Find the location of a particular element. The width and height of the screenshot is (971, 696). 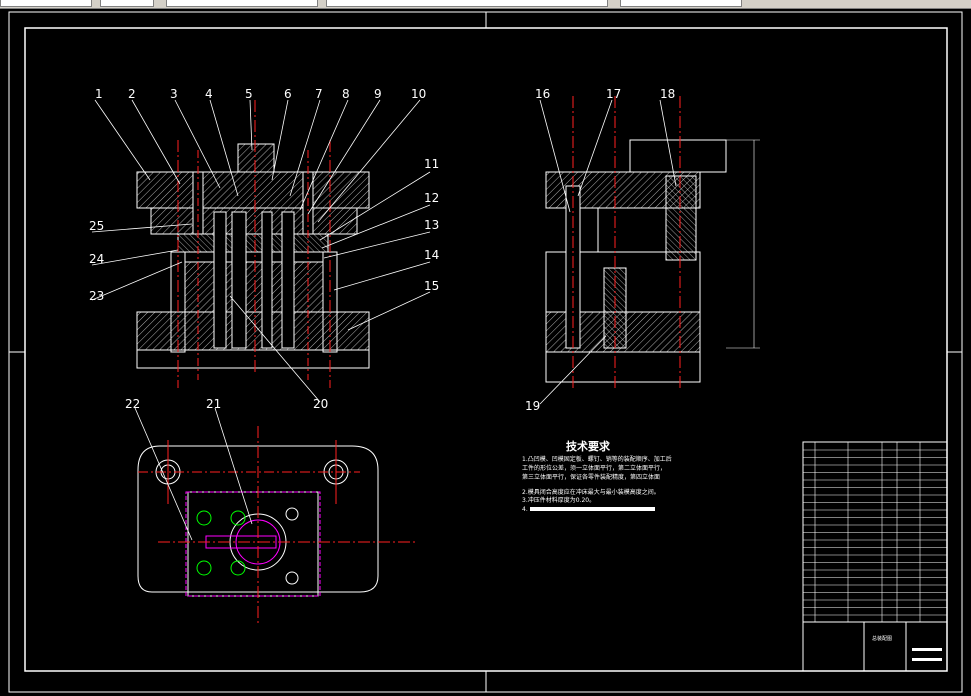

plan-view is located at coordinates (277, 526).